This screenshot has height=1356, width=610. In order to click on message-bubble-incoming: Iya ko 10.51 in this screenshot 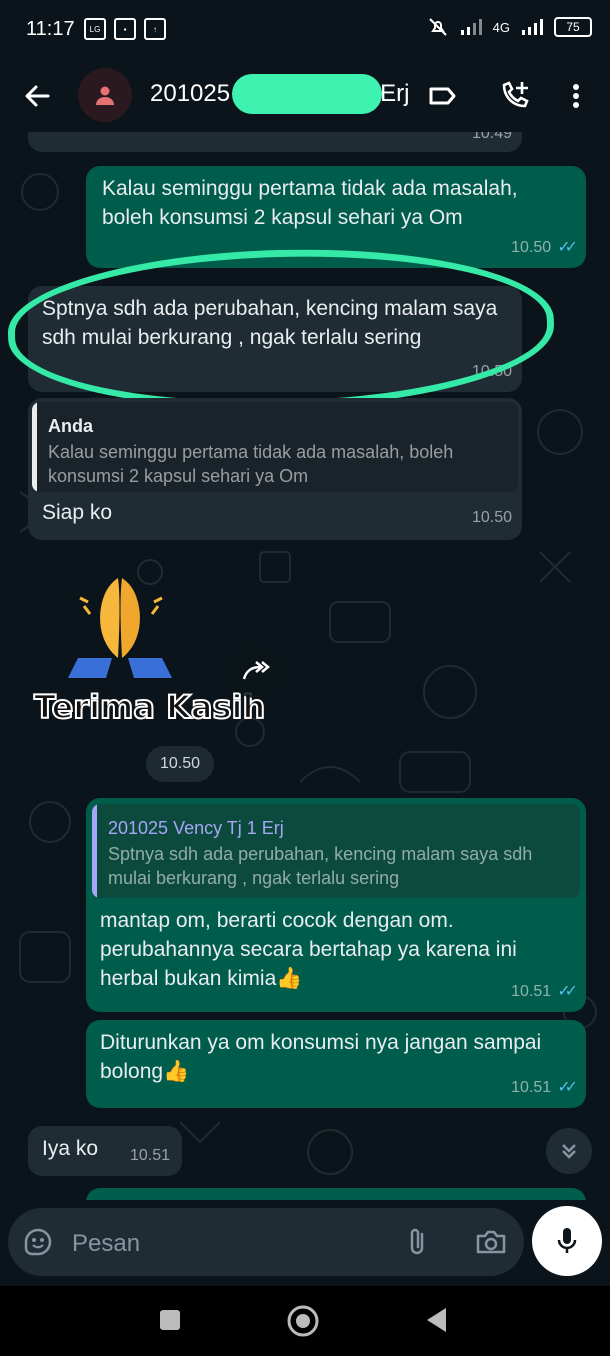, I will do `click(105, 1151)`.